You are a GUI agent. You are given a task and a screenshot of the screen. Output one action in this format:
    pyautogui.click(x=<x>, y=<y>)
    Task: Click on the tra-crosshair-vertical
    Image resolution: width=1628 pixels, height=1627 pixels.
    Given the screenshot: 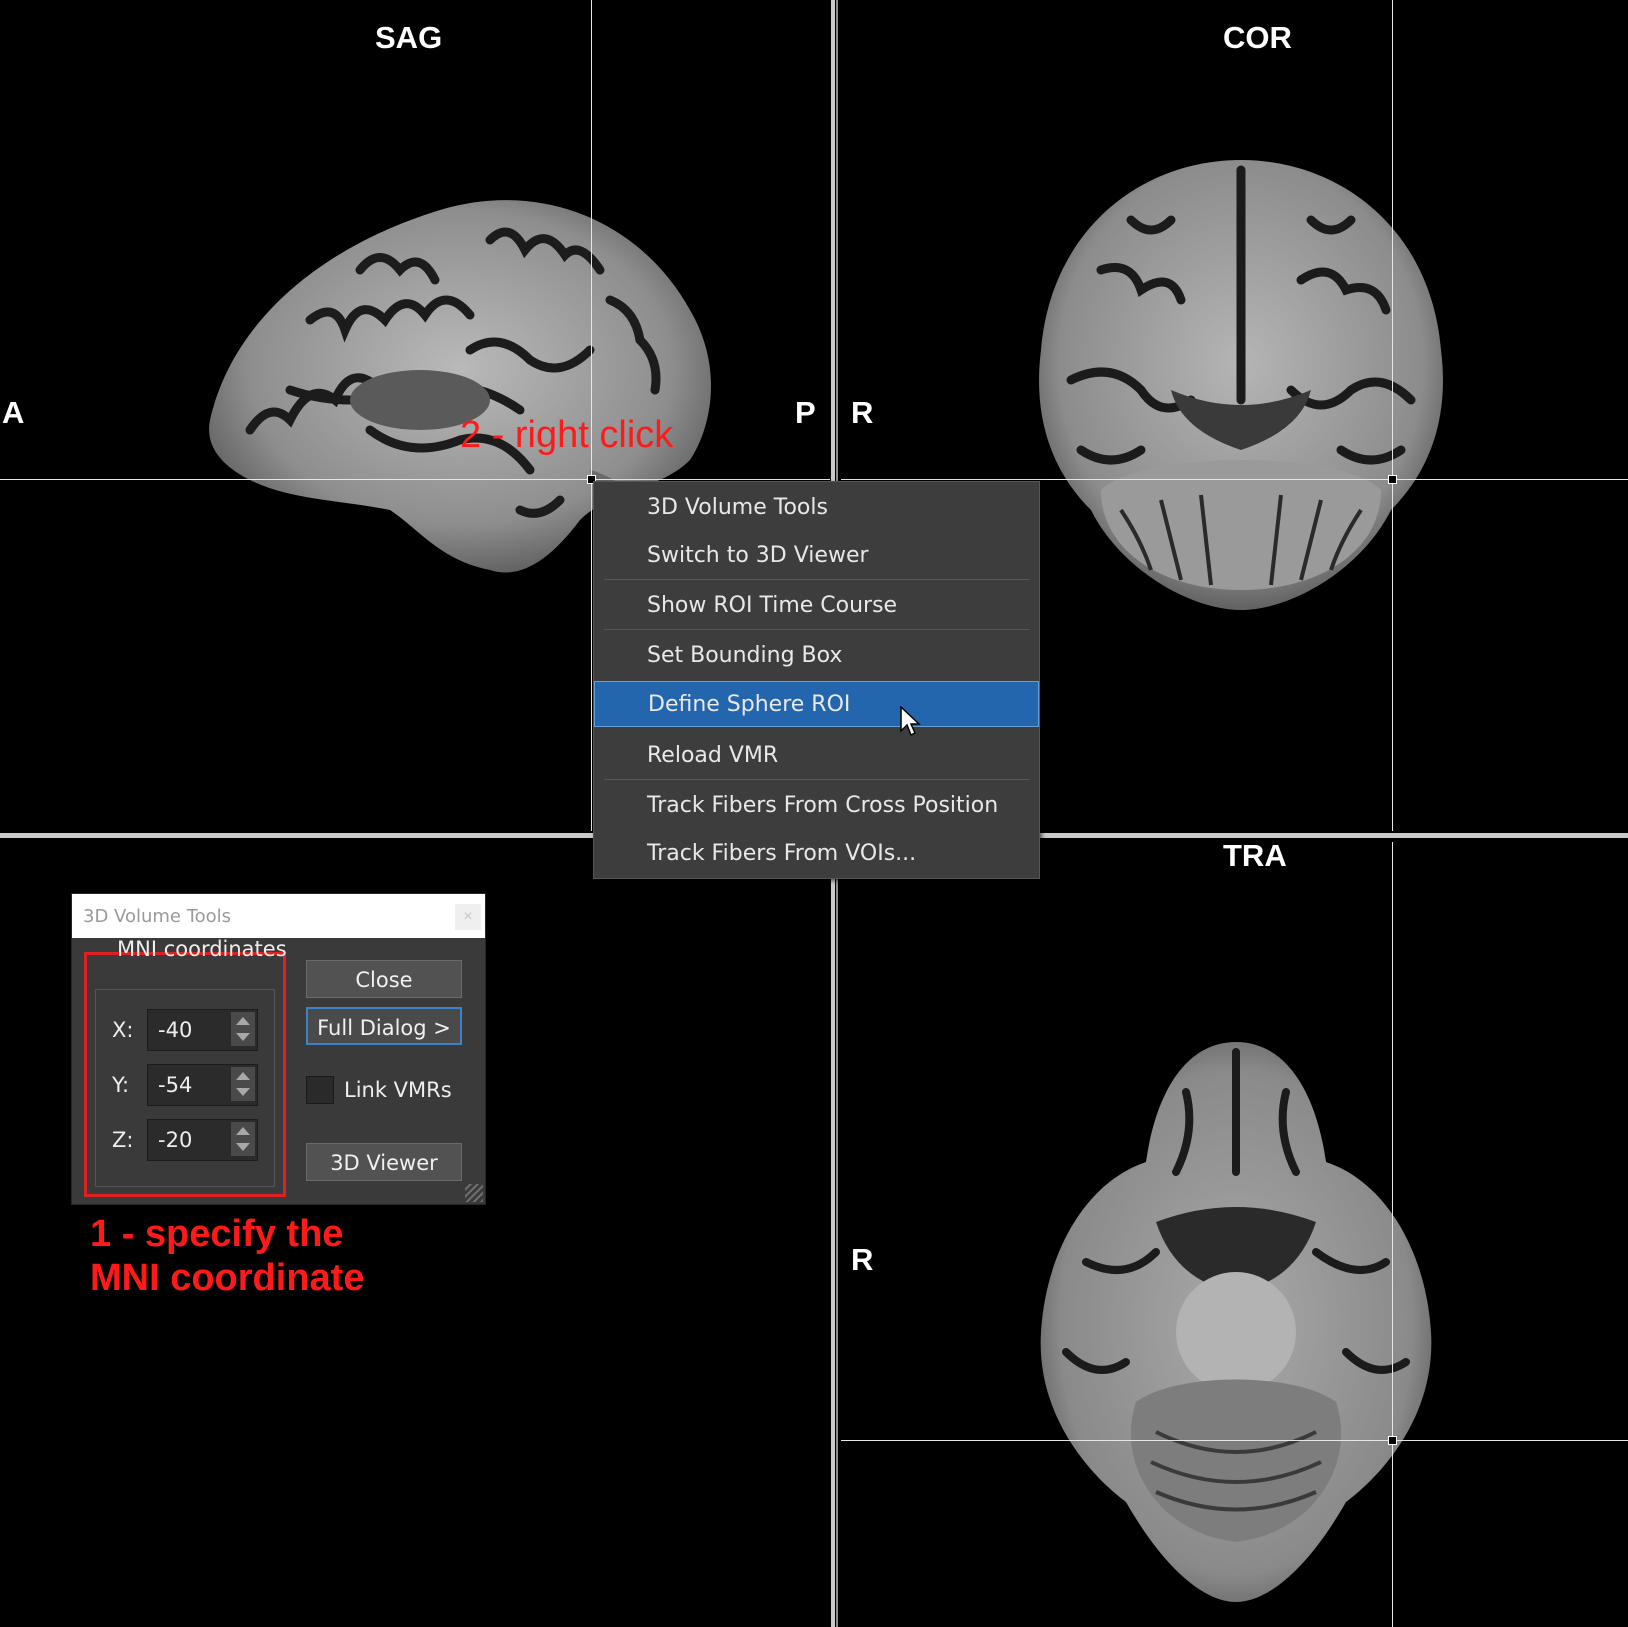 What is the action you would take?
    pyautogui.click(x=1392, y=1234)
    